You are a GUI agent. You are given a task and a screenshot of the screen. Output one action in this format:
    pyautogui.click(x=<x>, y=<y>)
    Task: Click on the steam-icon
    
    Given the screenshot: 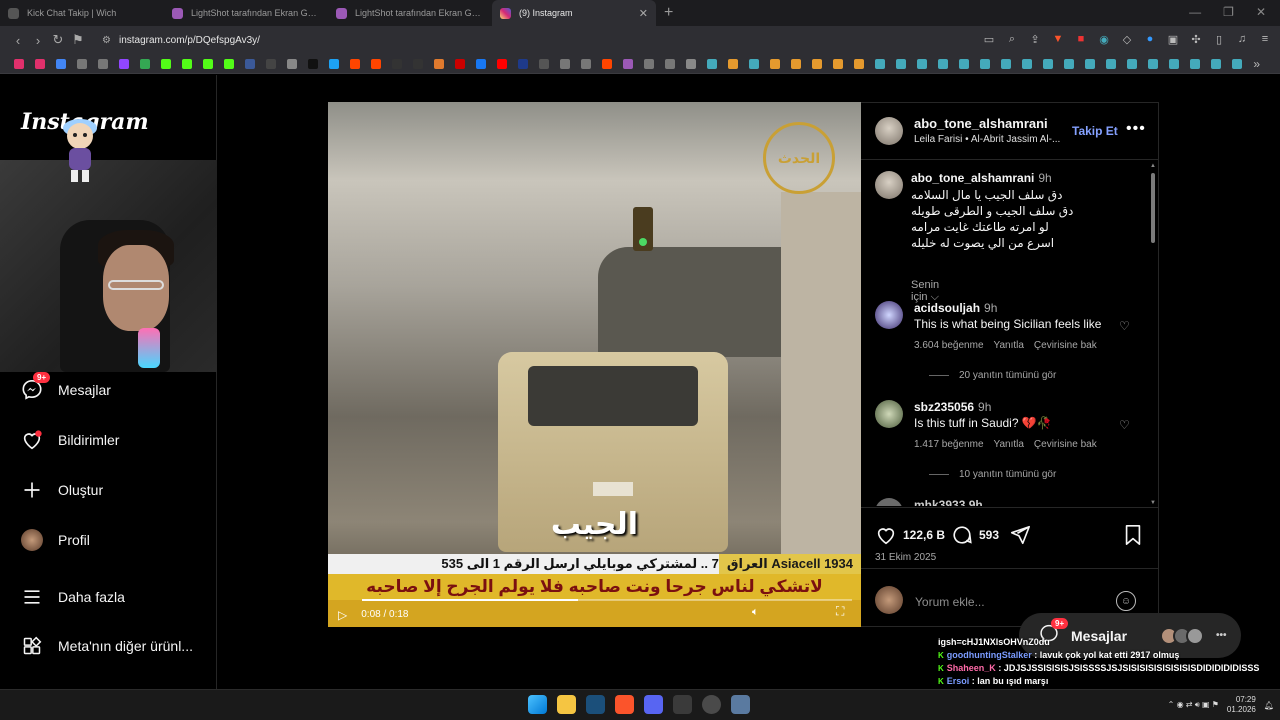 What is the action you would take?
    pyautogui.click(x=595, y=704)
    